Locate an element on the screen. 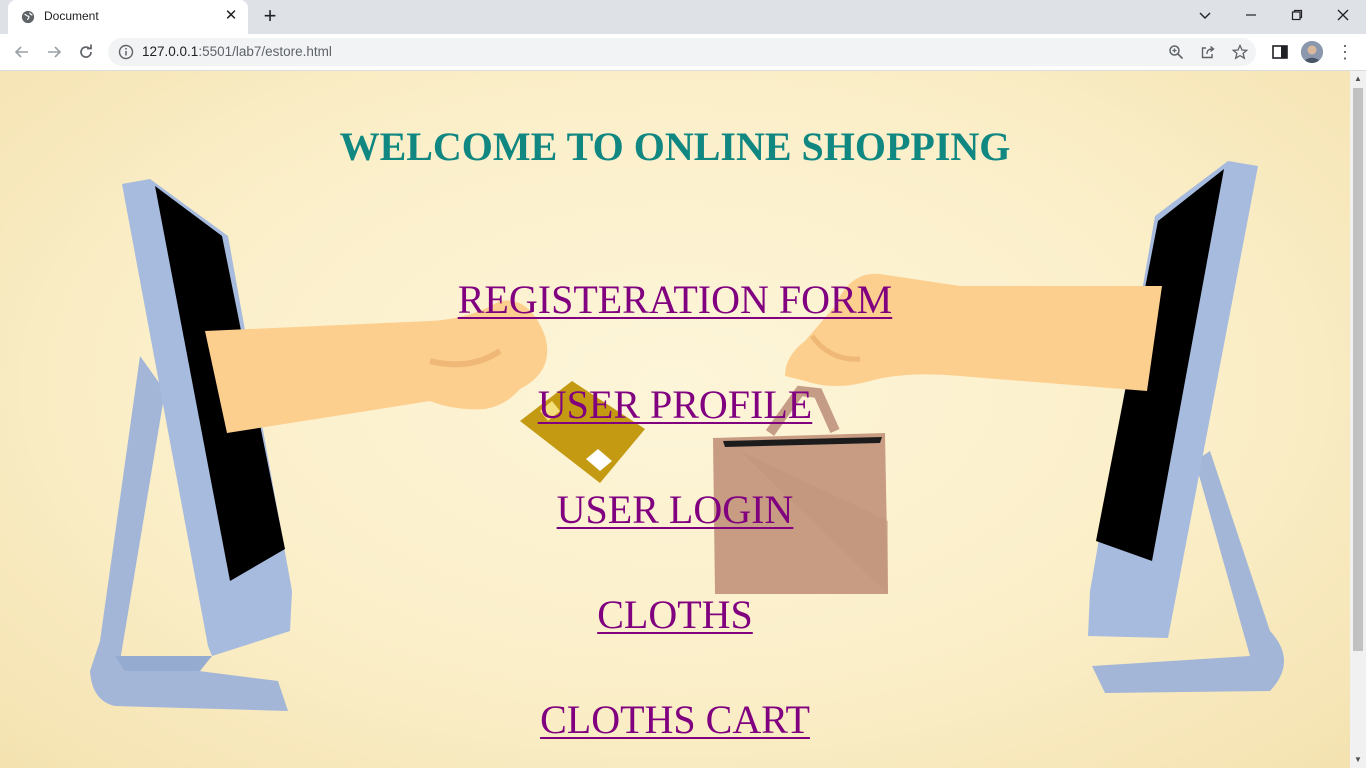  side-panel-icon is located at coordinates (1280, 52).